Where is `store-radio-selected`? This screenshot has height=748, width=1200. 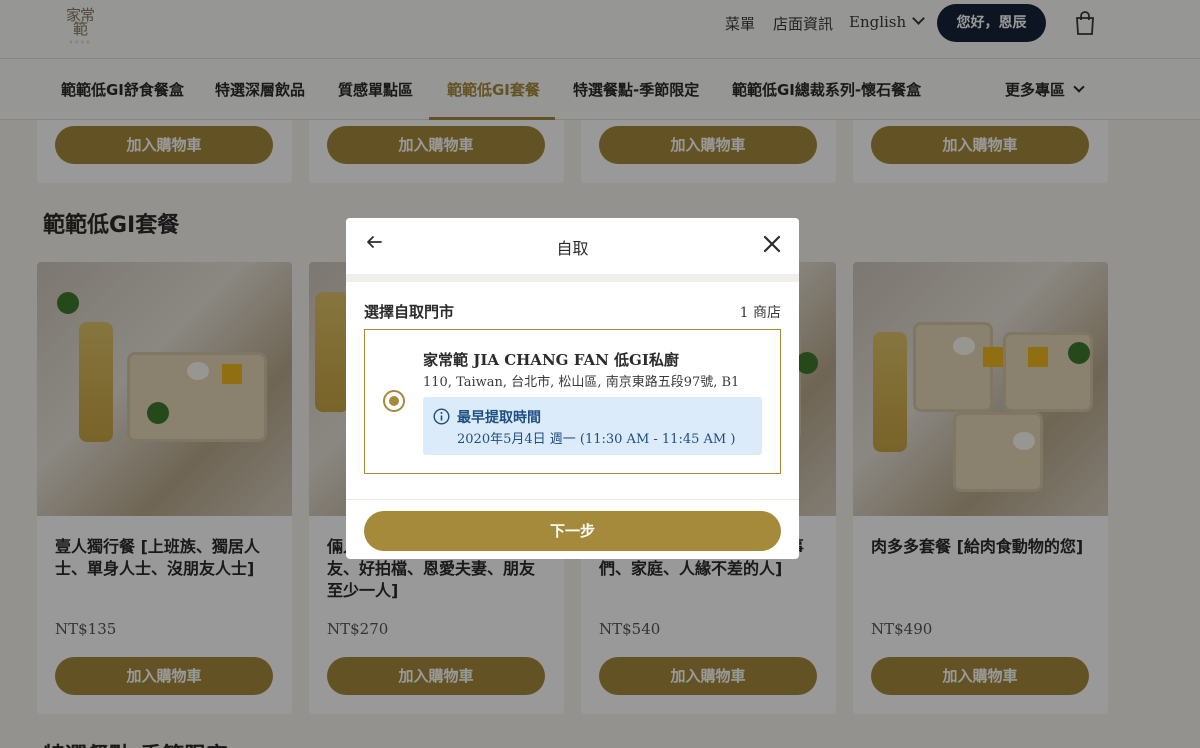
store-radio-selected is located at coordinates (394, 401).